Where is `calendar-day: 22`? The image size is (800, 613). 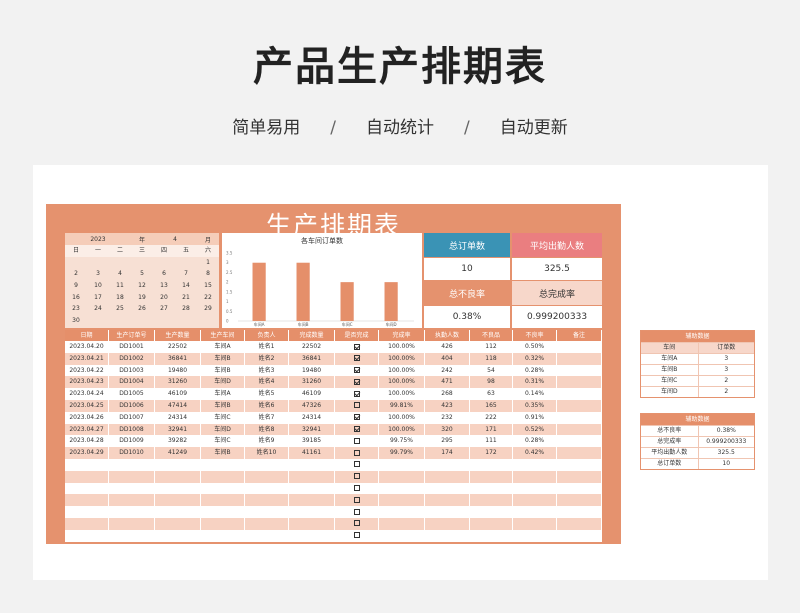
calendar-day: 22 is located at coordinates (208, 298).